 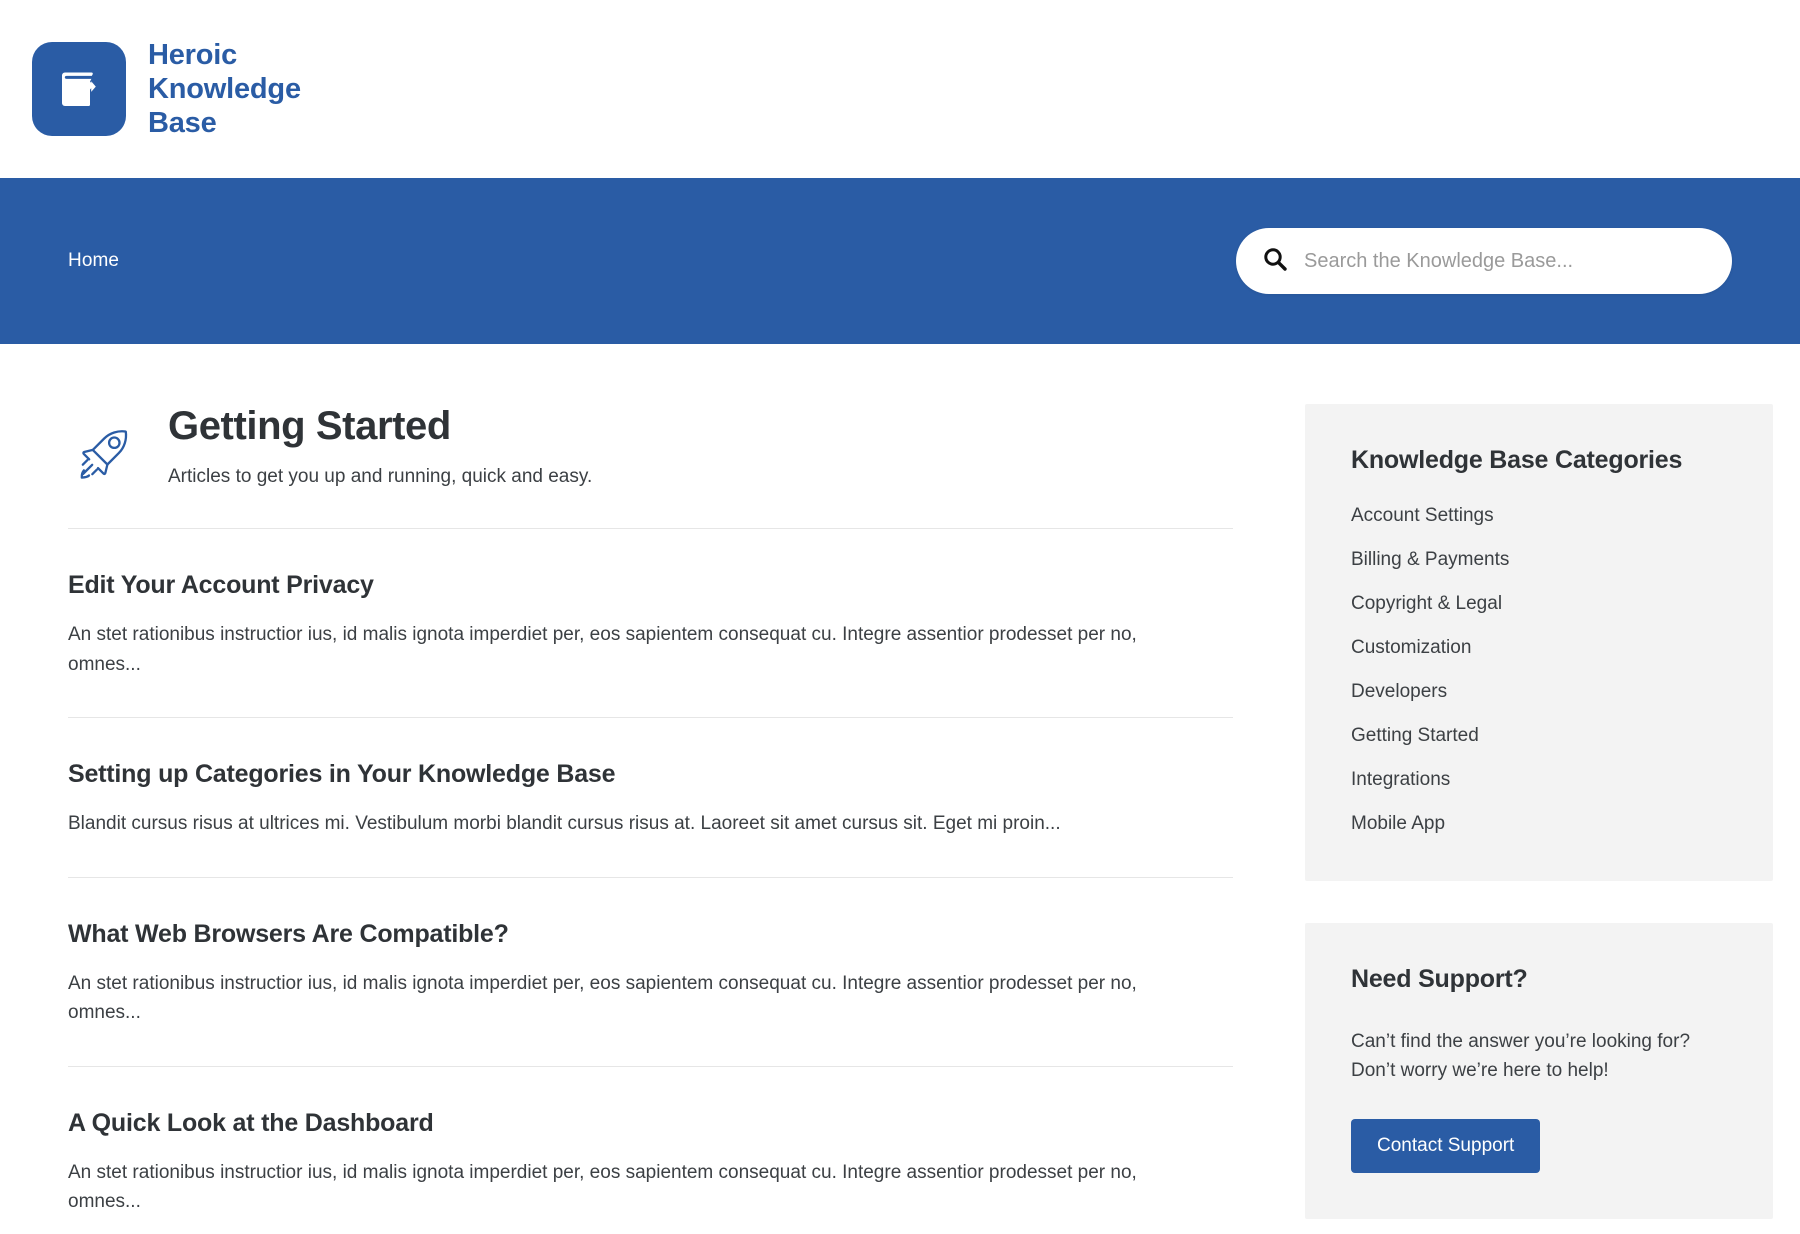 I want to click on categories-card-title: Knowledge Base Categories, so click(x=1517, y=460).